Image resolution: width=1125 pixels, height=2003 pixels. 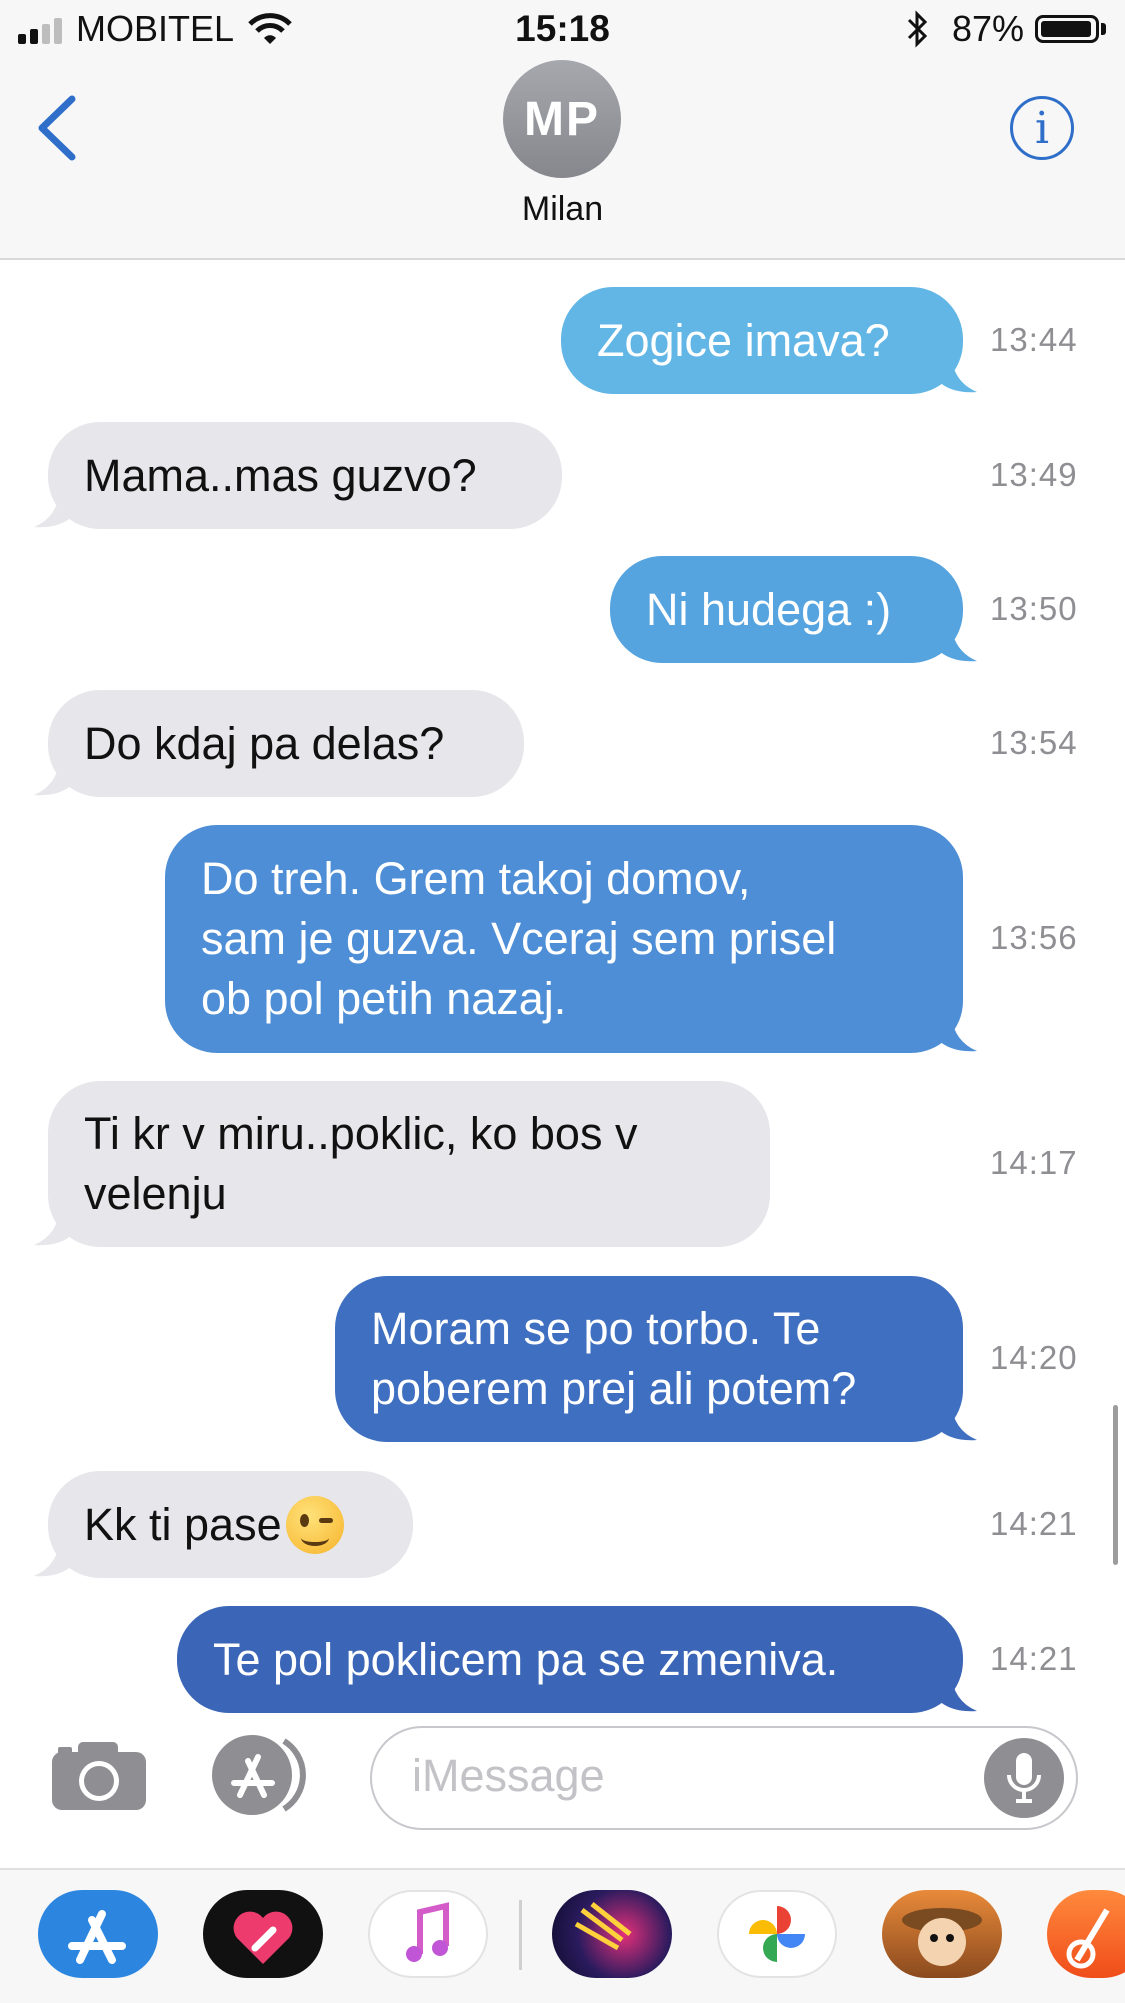 I want to click on message-timestamp: 13:49, so click(x=1034, y=474).